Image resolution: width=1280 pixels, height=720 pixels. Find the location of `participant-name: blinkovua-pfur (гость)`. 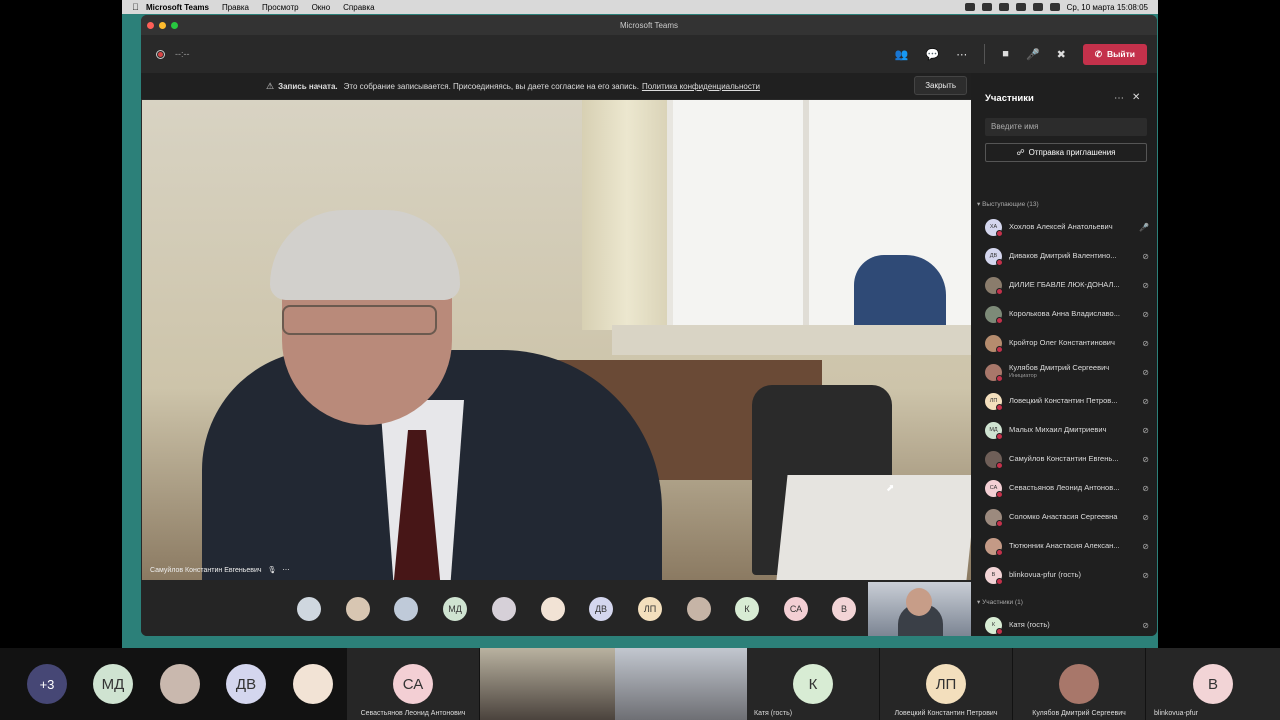

participant-name: blinkovua-pfur (гость) is located at coordinates (1045, 575).